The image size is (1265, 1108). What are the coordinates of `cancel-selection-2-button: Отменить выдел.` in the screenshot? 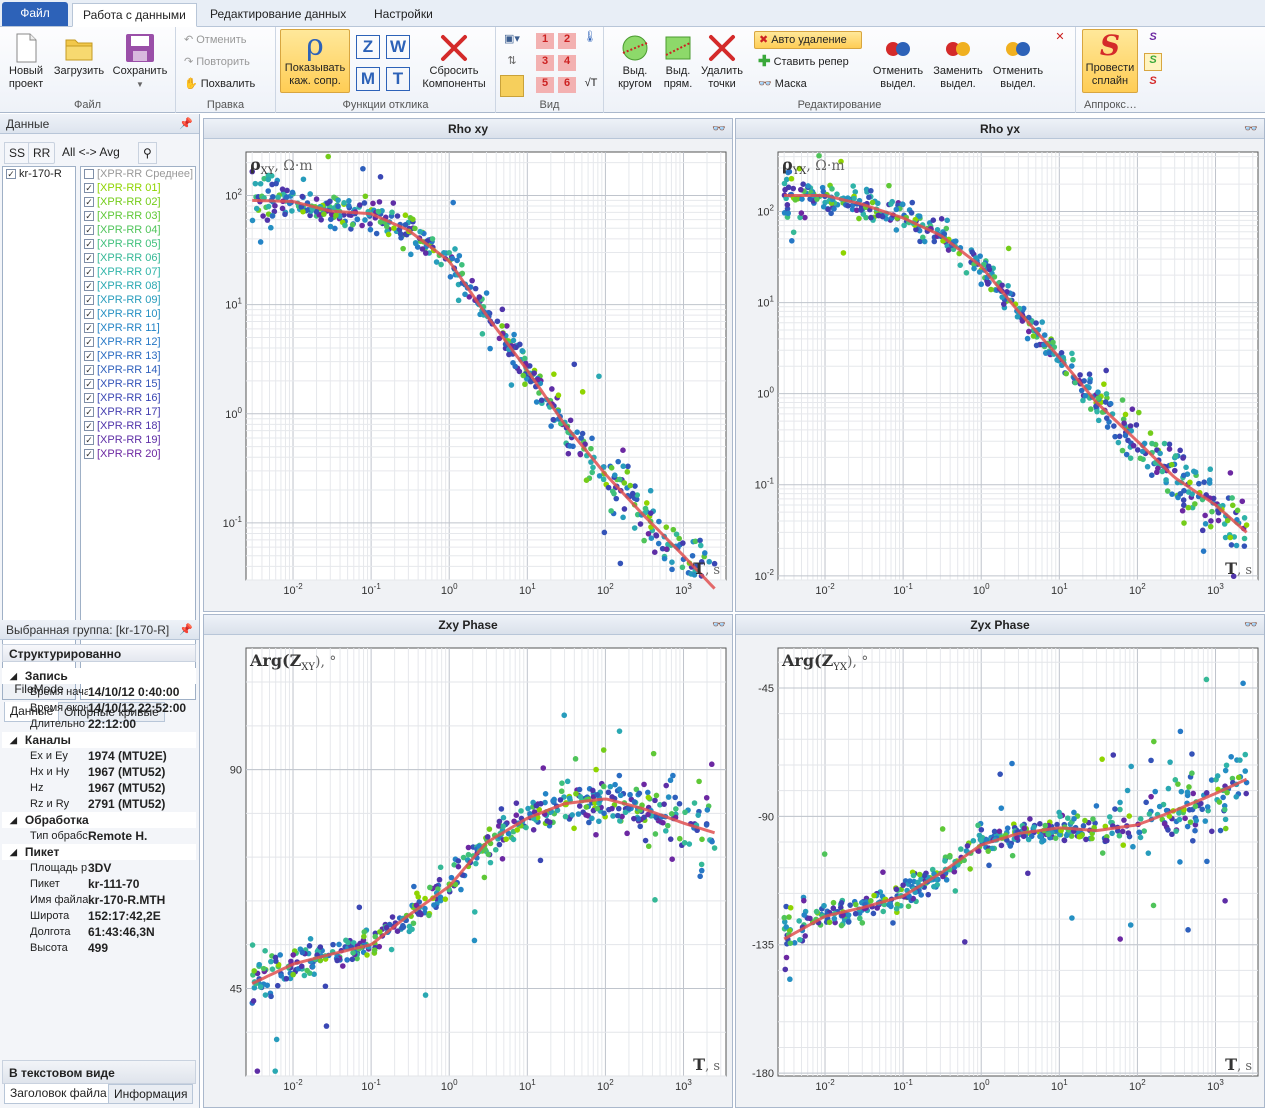 It's located at (1018, 62).